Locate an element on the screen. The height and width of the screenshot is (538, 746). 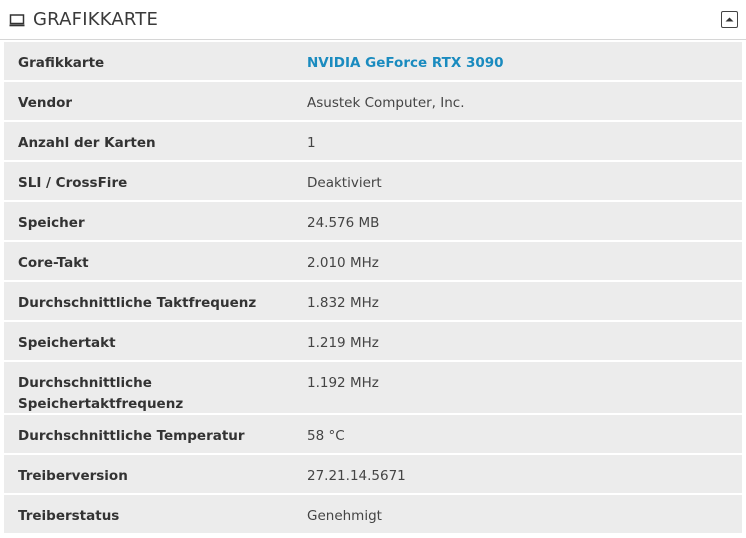
table-row: Speichertakt 1.219 MHz is located at coordinates (373, 342).